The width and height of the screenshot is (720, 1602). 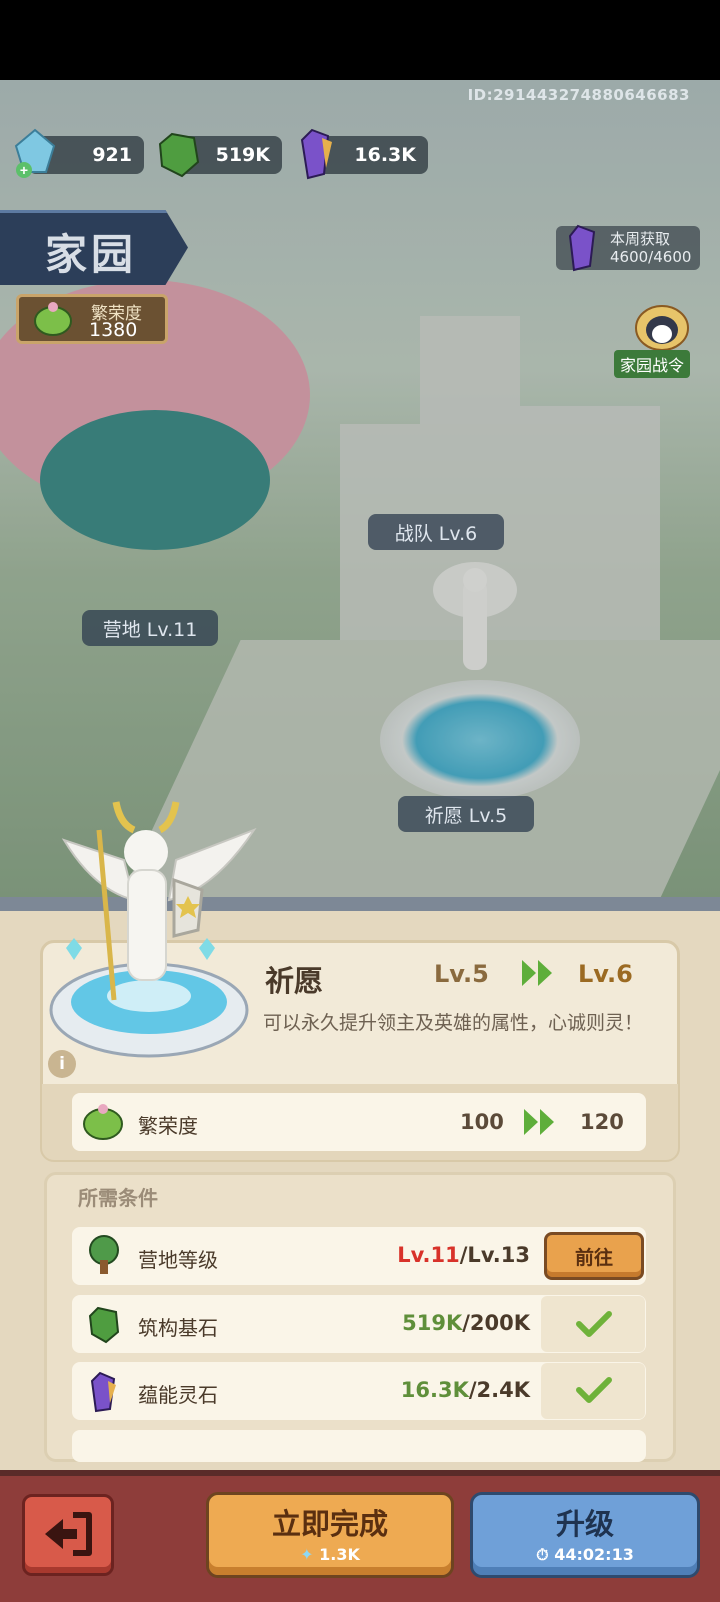 What do you see at coordinates (113, 330) in the screenshot?
I see `prosperity-value: 1380` at bounding box center [113, 330].